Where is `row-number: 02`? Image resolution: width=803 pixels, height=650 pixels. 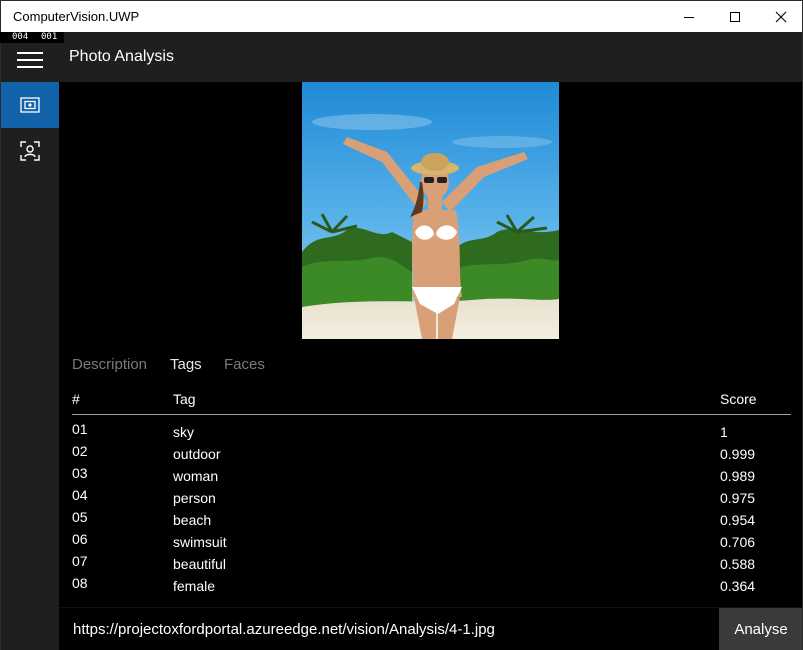
row-number: 02 is located at coordinates (80, 451).